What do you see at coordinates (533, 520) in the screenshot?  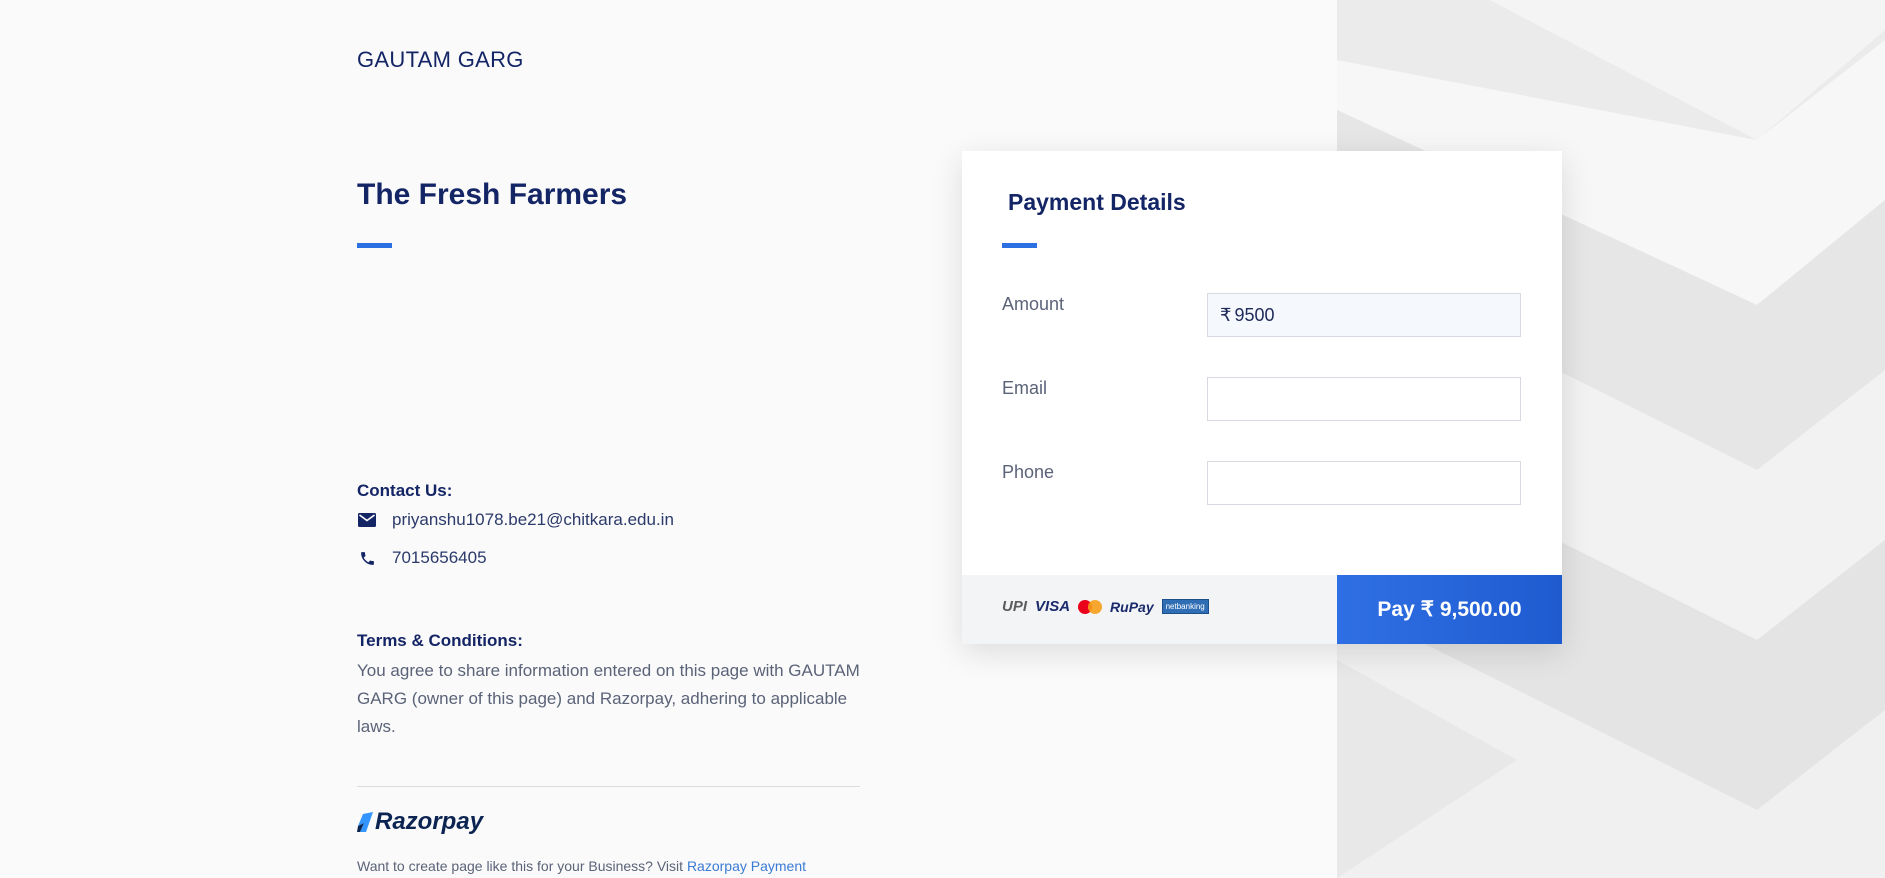 I see `contact-email: priyanshu1078.be21@chitkara.edu.in` at bounding box center [533, 520].